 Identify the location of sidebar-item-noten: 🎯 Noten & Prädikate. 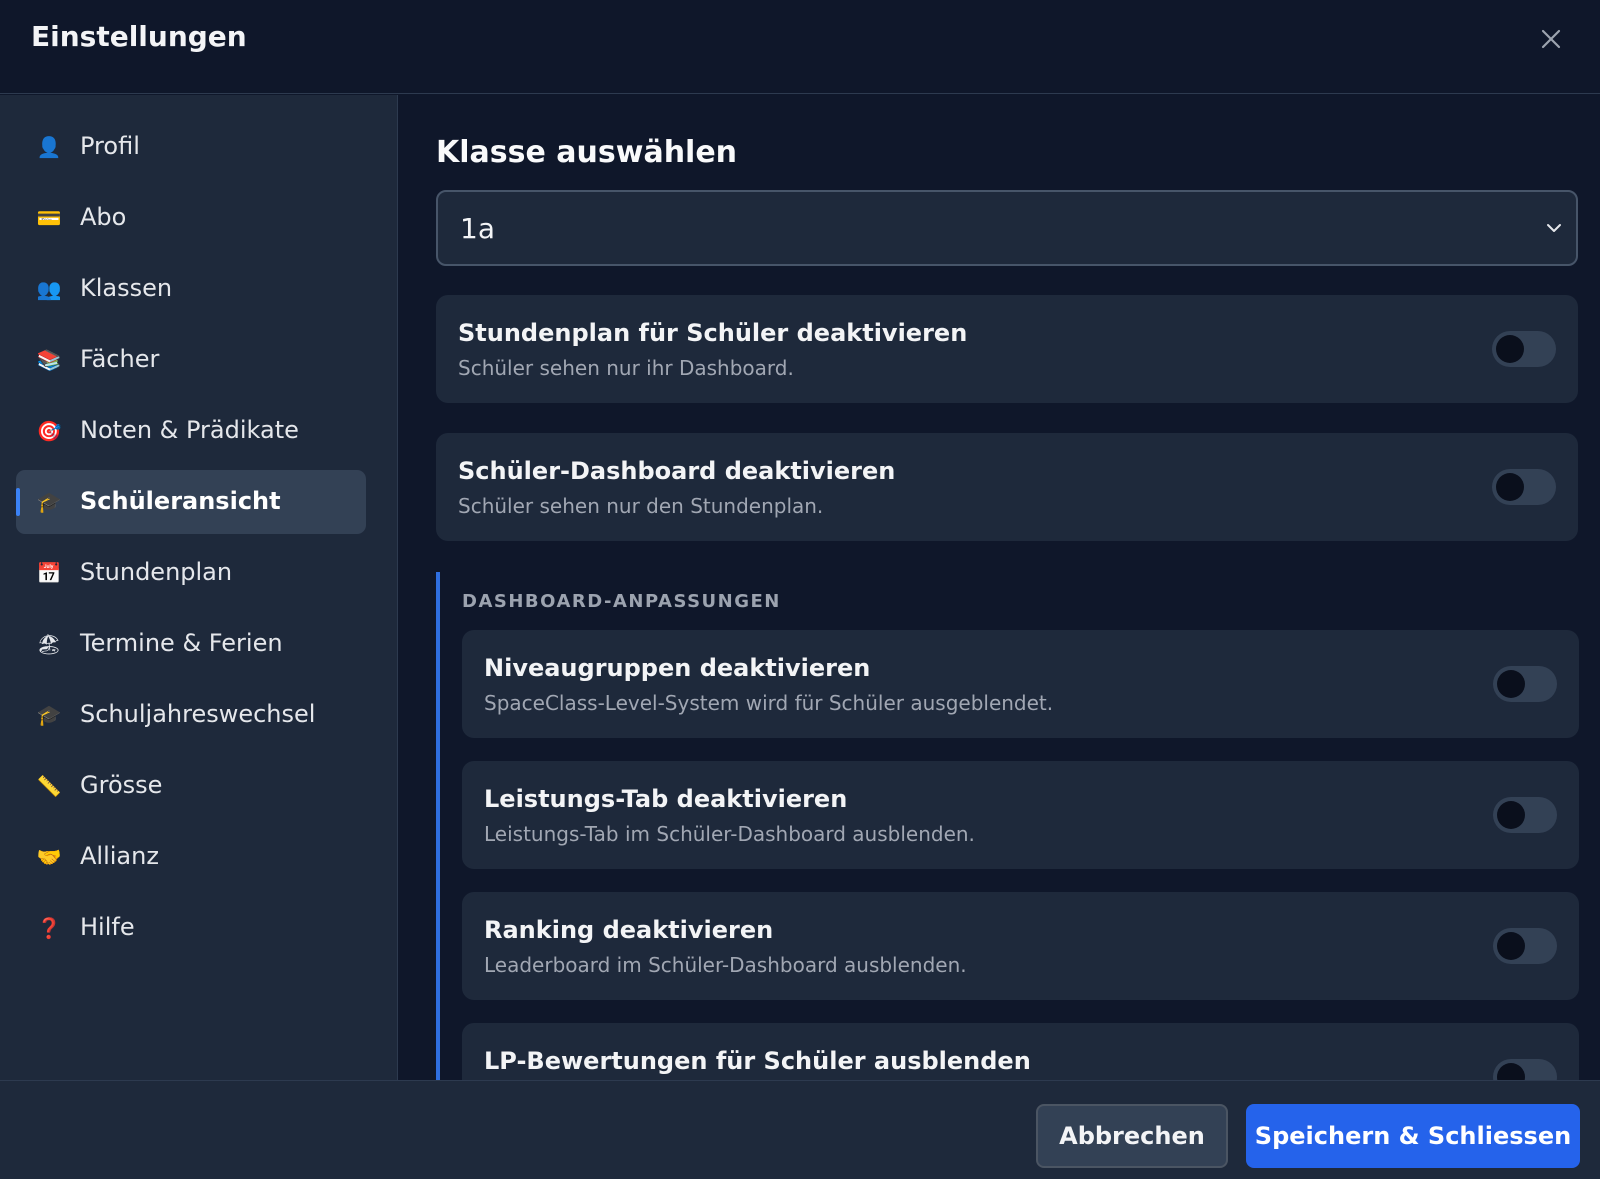
(191, 431).